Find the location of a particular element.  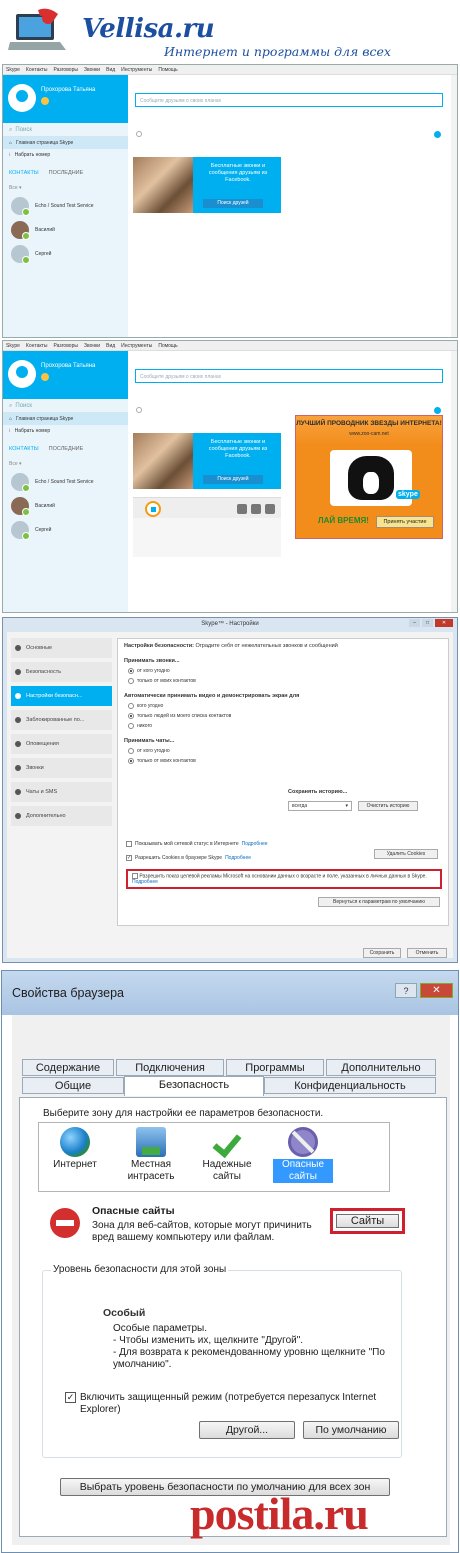

zone-trusted: Надежные сайты is located at coordinates (227, 1155).